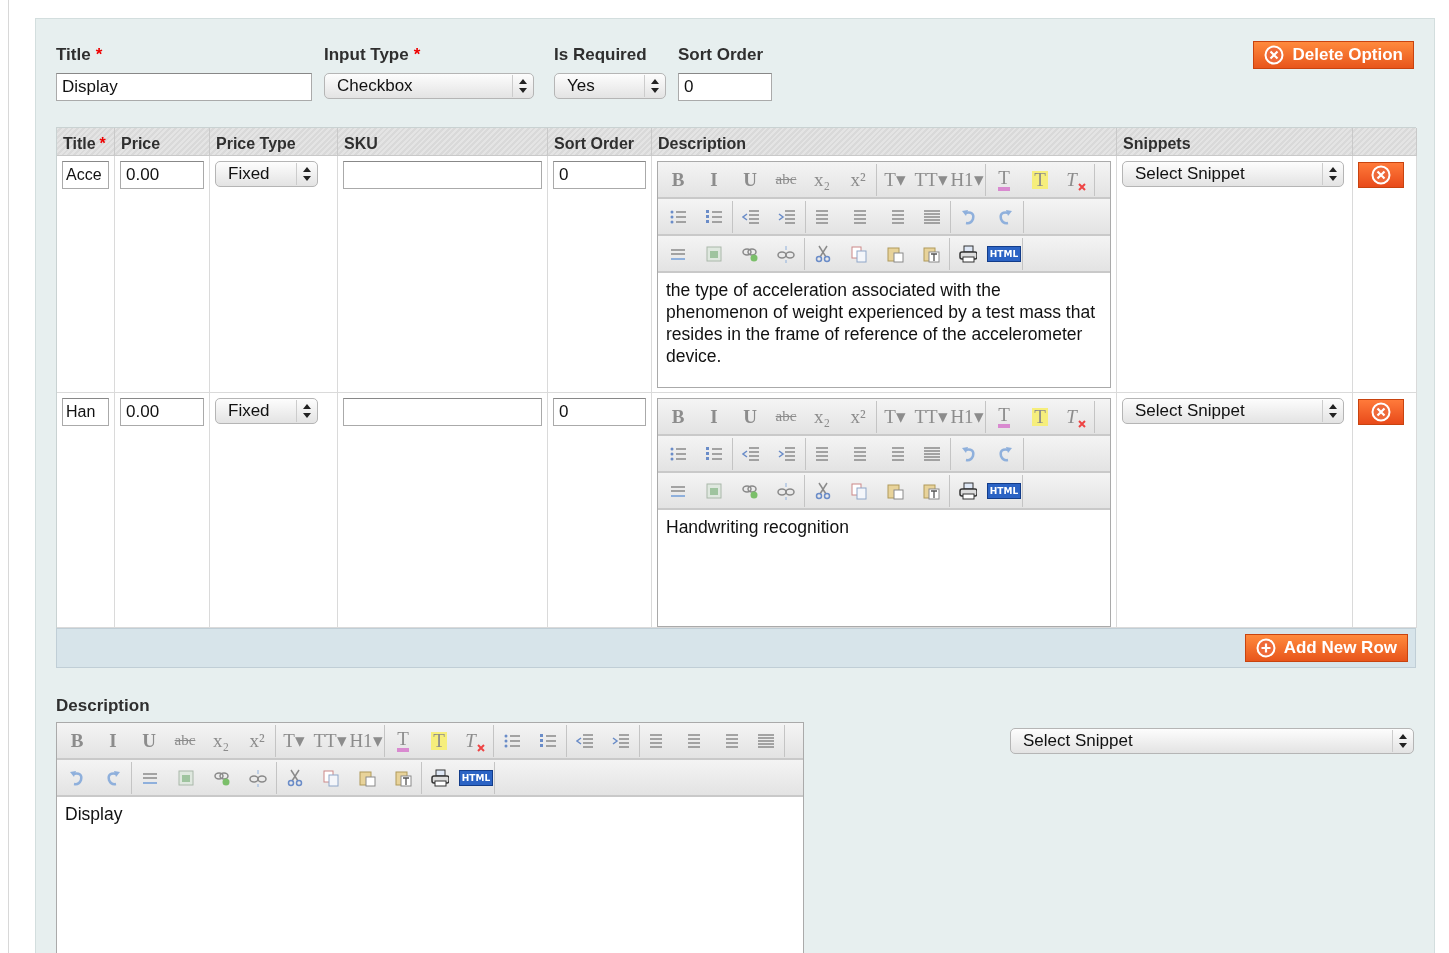 The width and height of the screenshot is (1449, 953). I want to click on delete-option-button: Delete Option, so click(1333, 55).